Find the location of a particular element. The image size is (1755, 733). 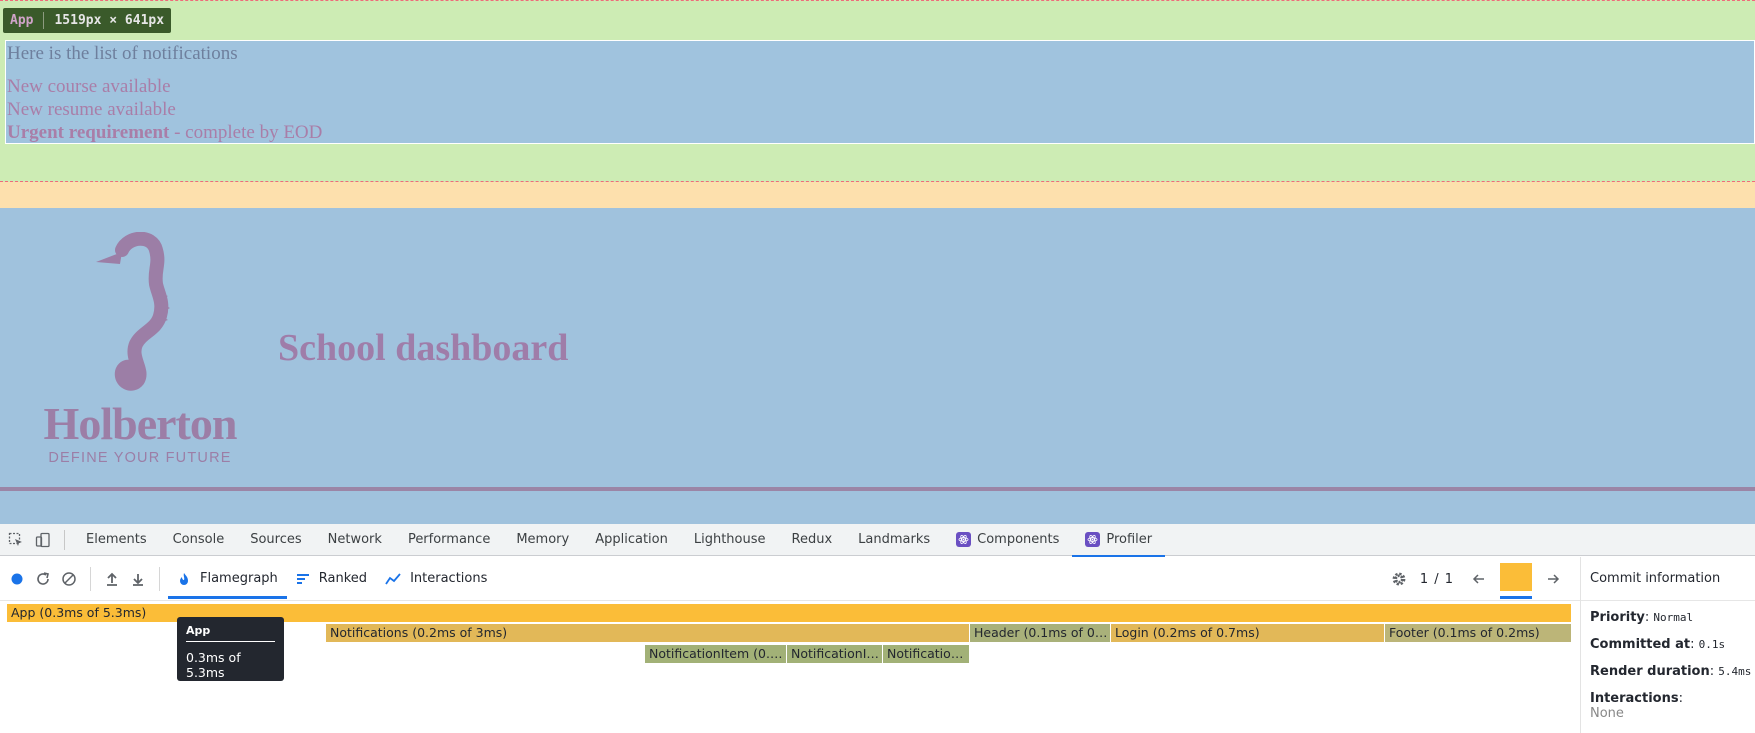

page-title: School dashboard is located at coordinates (423, 348).